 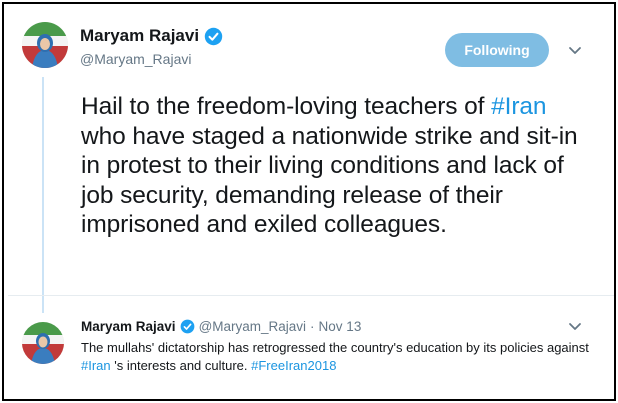 I want to click on author-name-row: Maryam Rajavi, so click(x=151, y=36).